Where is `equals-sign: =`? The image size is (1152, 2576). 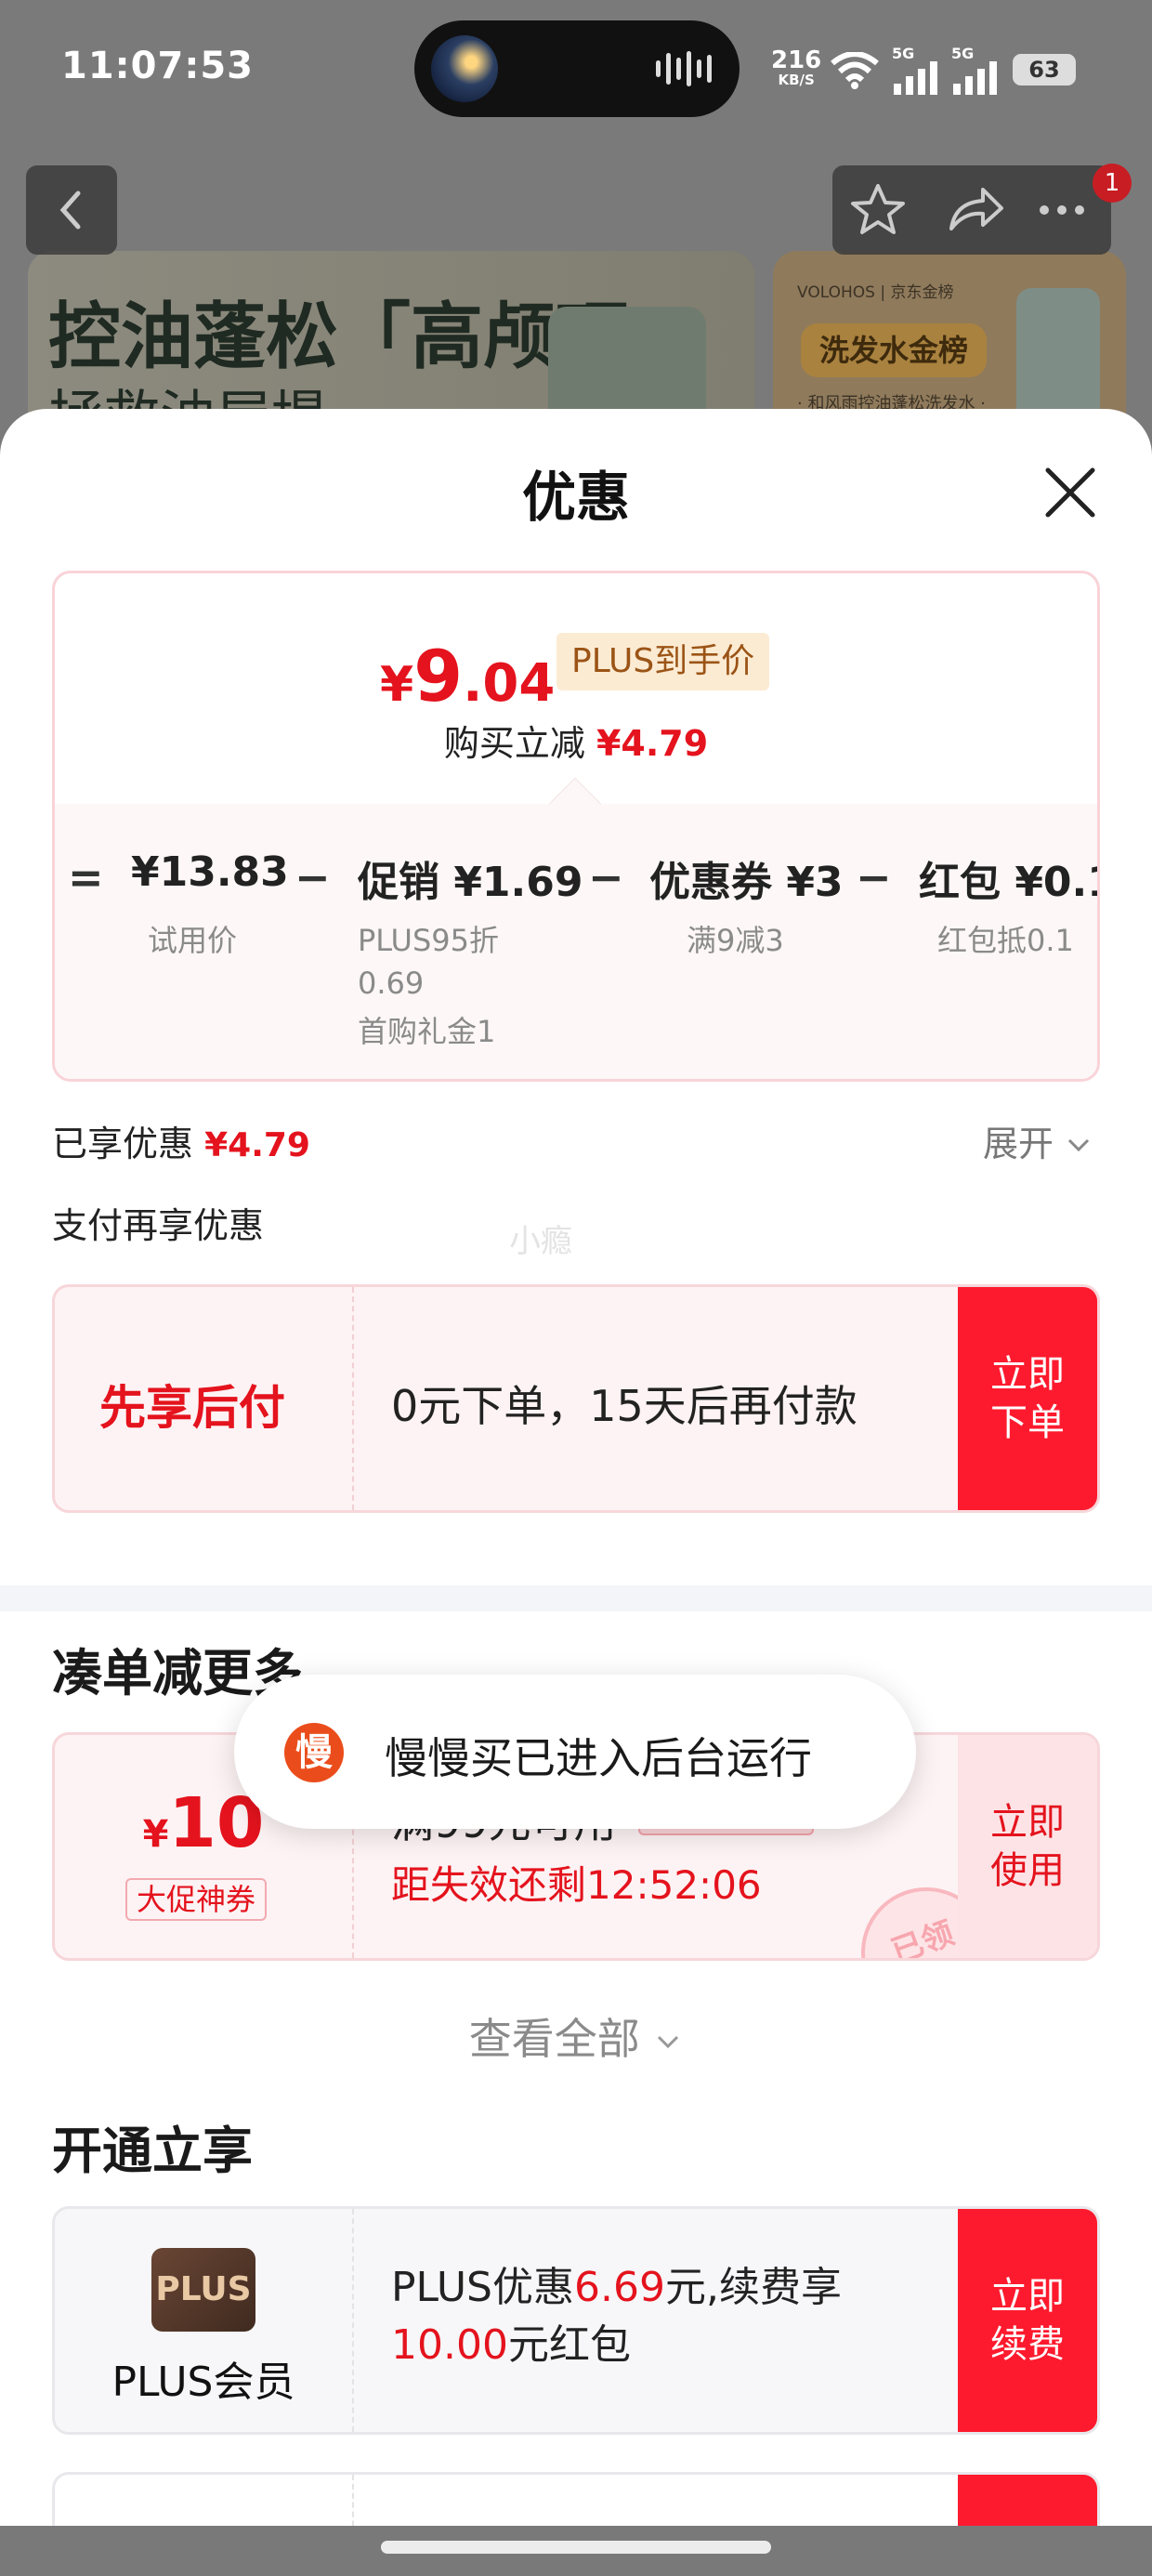 equals-sign: = is located at coordinates (86, 877).